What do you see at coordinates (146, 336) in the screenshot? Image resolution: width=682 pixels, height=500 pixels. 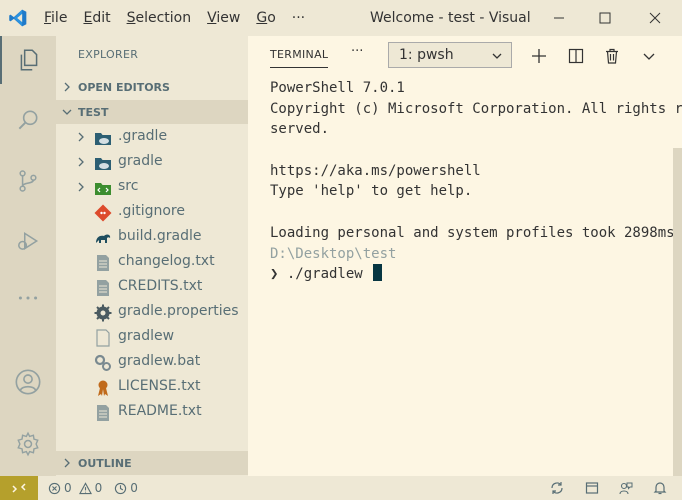 I see `file-name: gradlew` at bounding box center [146, 336].